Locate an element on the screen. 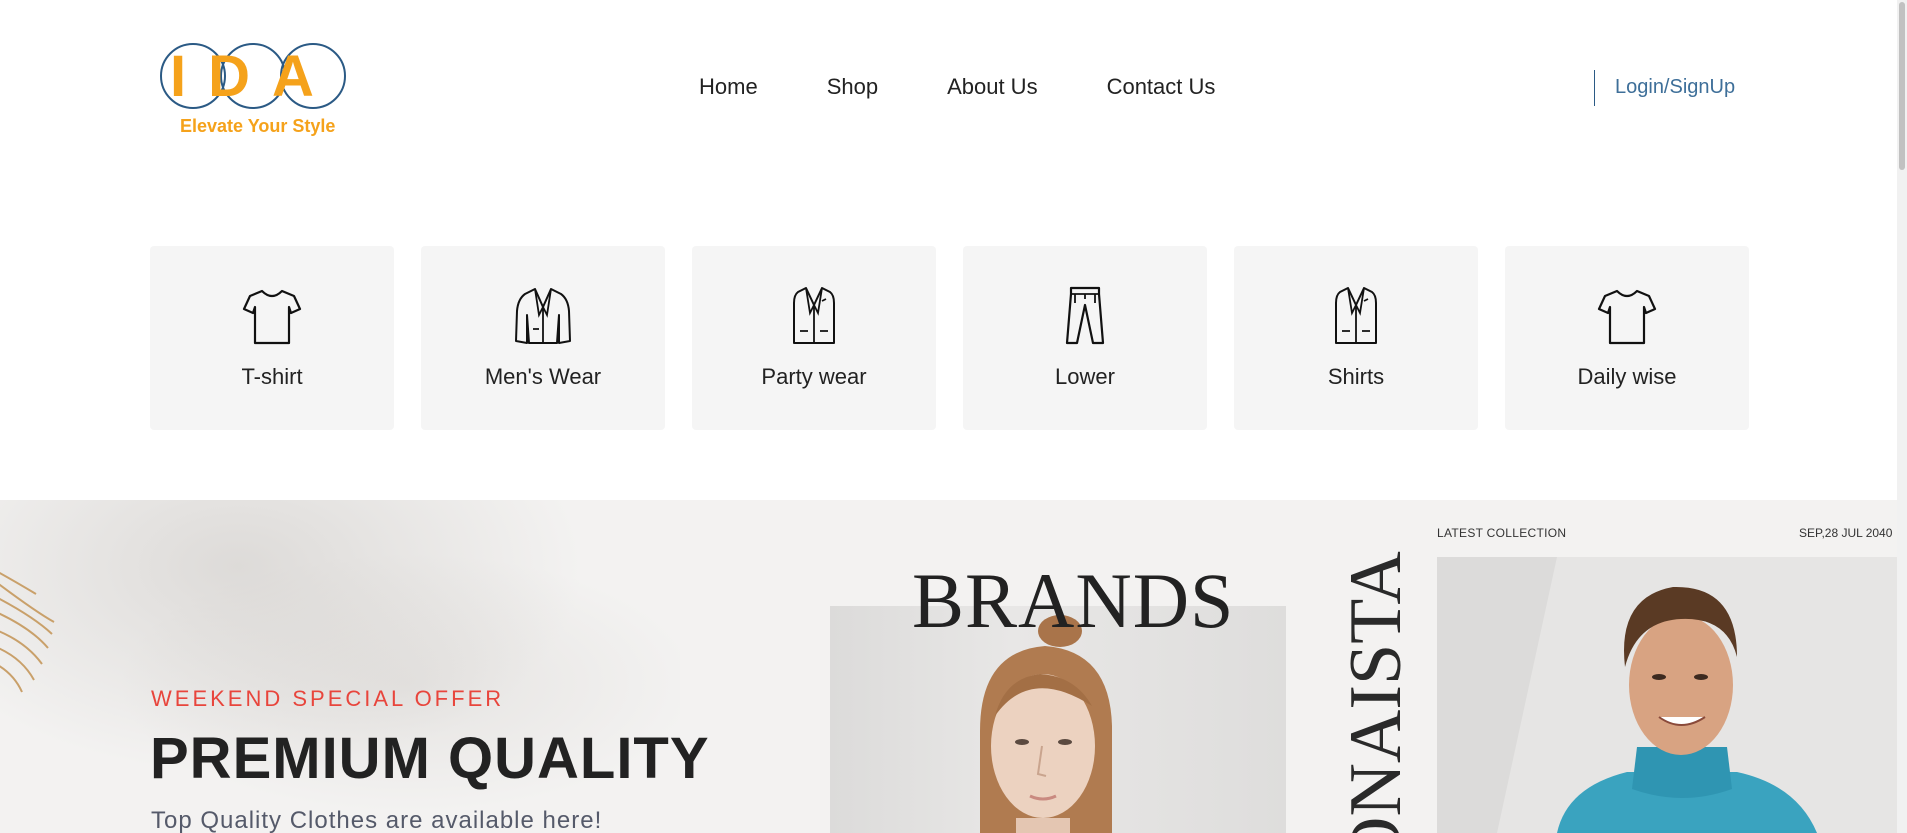 This screenshot has width=1907, height=833. vertical-brand-word: ONAISTA is located at coordinates (1375, 686).